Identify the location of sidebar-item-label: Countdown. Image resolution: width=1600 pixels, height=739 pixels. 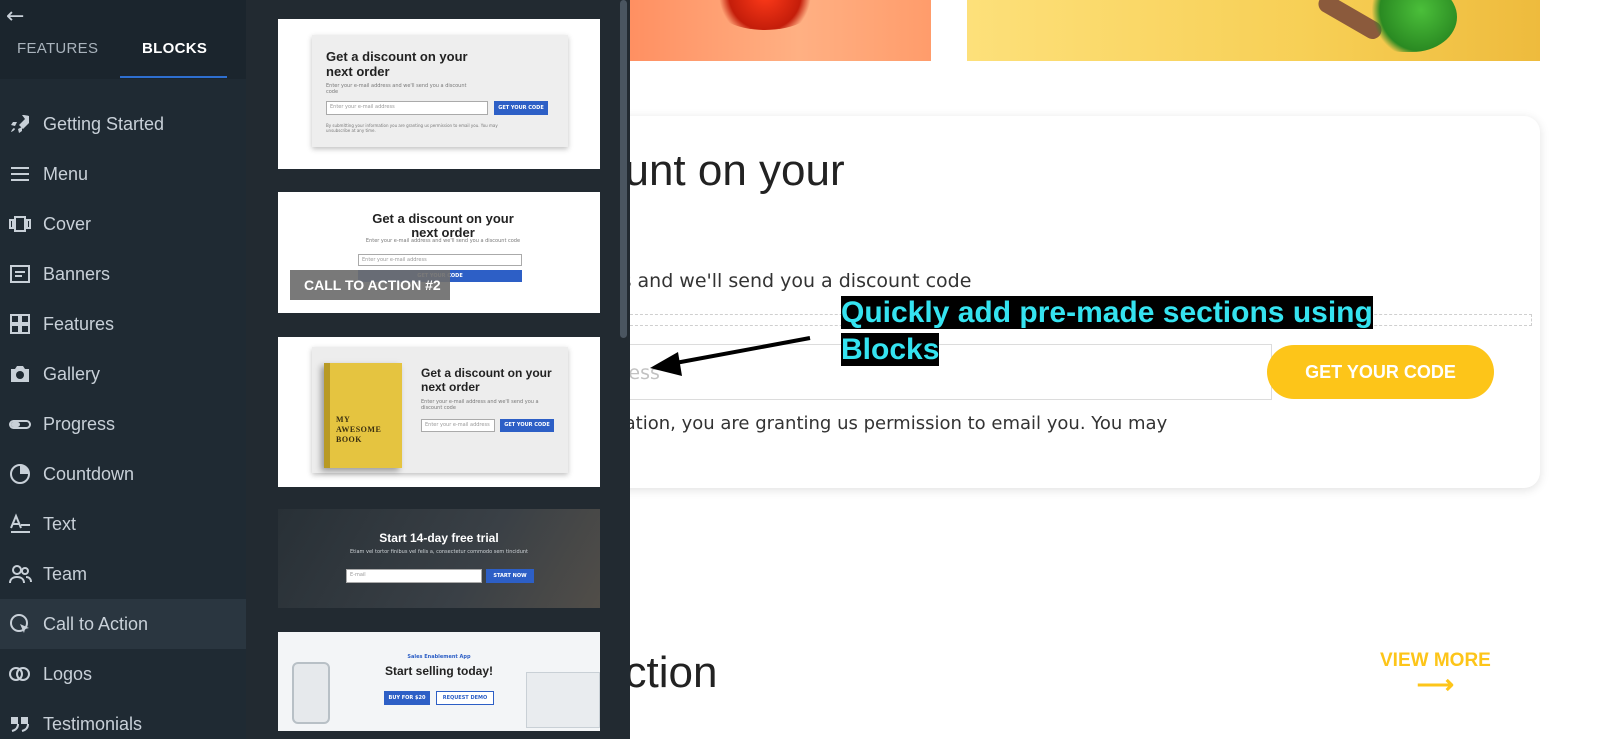
(89, 473).